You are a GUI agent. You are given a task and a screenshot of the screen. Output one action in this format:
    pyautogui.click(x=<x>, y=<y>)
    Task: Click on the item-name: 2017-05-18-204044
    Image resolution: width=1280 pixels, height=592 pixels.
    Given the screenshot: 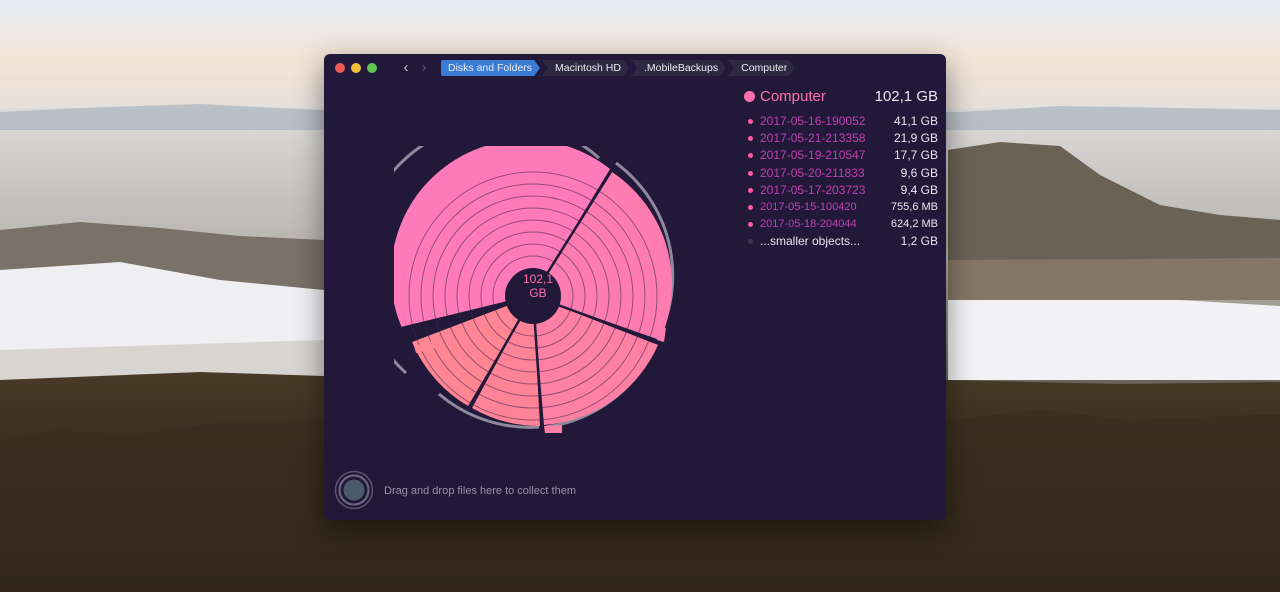 What is the action you would take?
    pyautogui.click(x=808, y=224)
    